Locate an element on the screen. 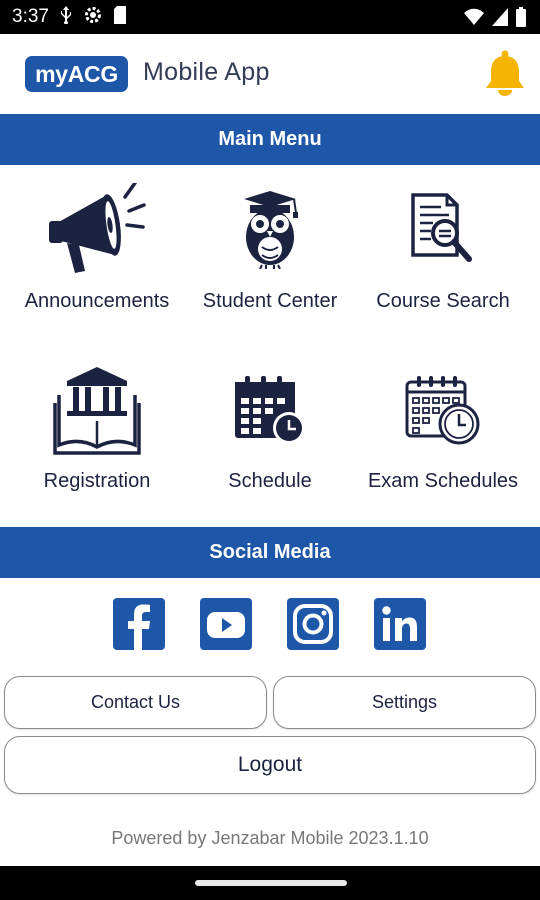 Image resolution: width=540 pixels, height=900 pixels. usb-icon is located at coordinates (66, 17).